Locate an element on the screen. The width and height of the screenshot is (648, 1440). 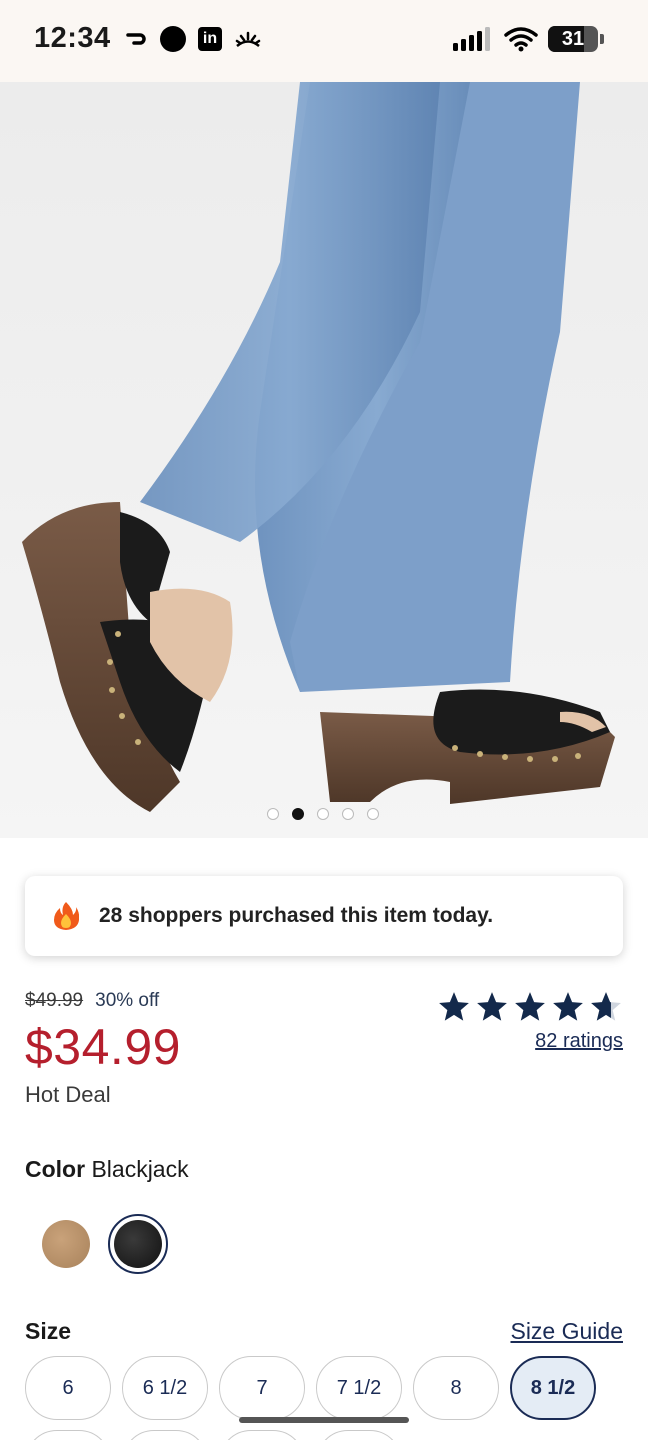
color-value: Blackjack is located at coordinates (140, 1169).